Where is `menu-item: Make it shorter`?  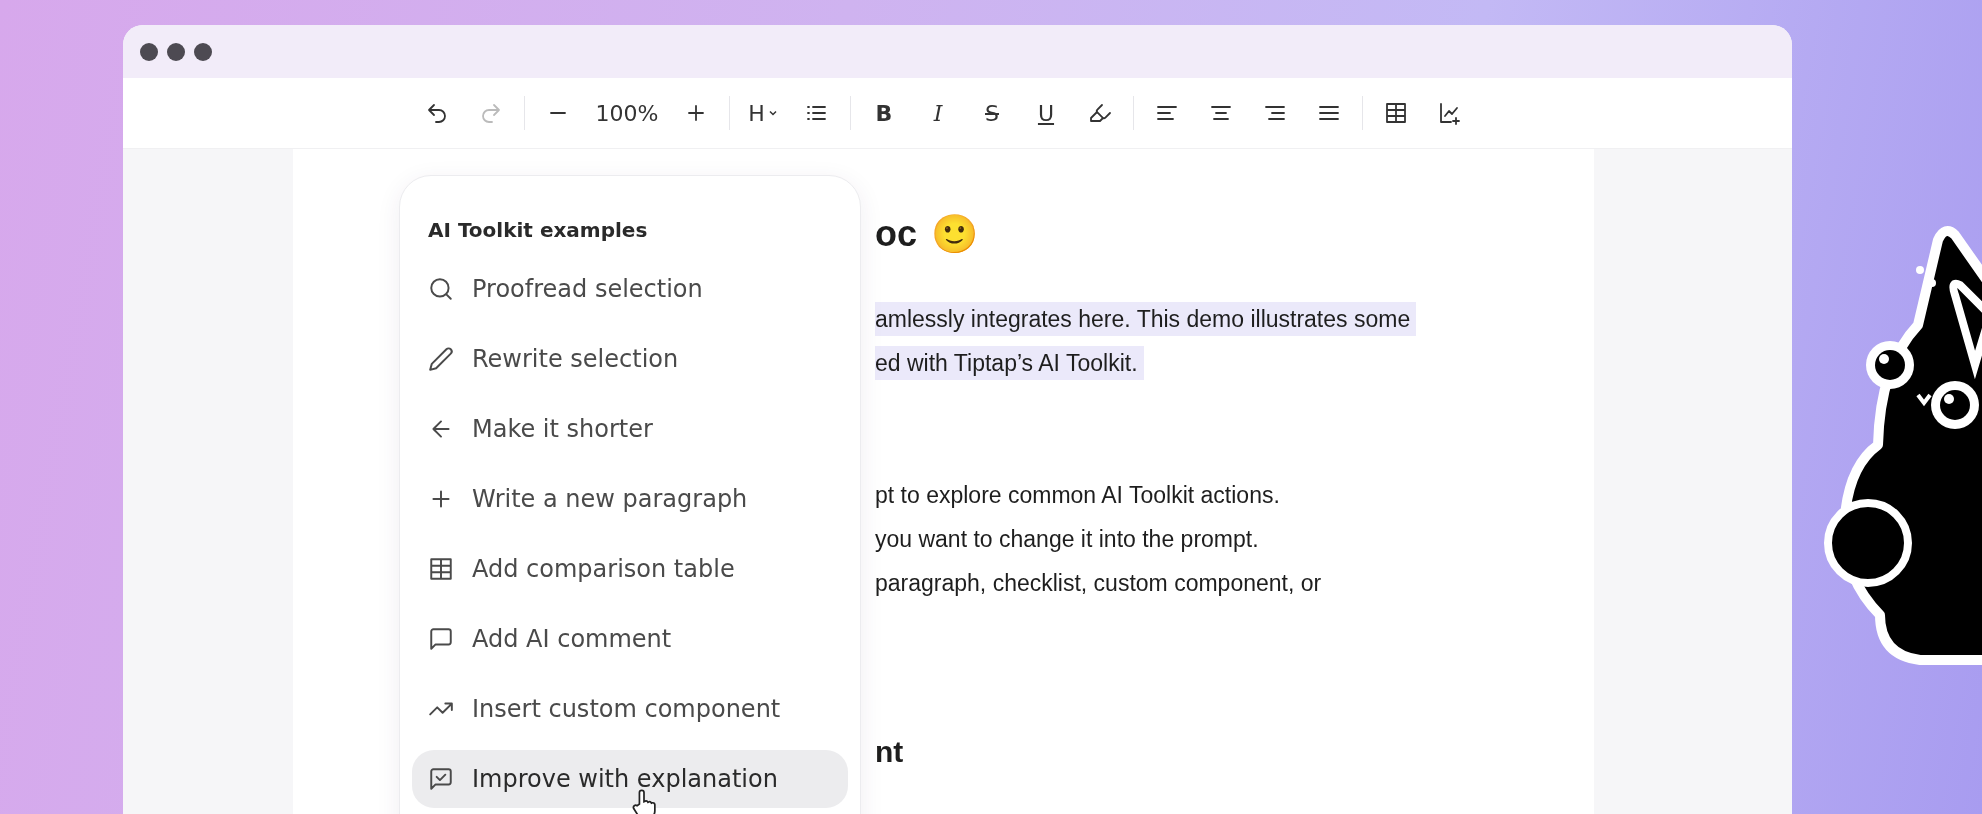 menu-item: Make it shorter is located at coordinates (630, 429).